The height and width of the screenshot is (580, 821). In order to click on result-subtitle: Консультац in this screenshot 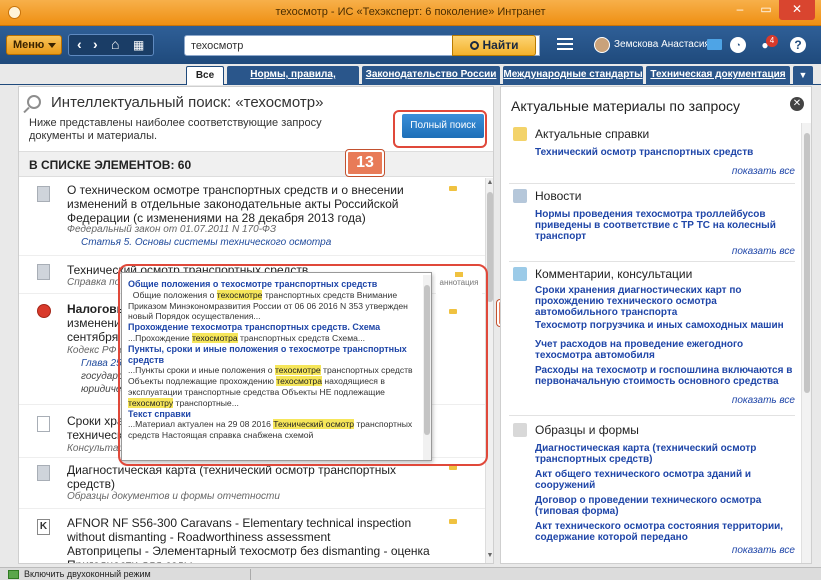, I will do `click(96, 448)`.